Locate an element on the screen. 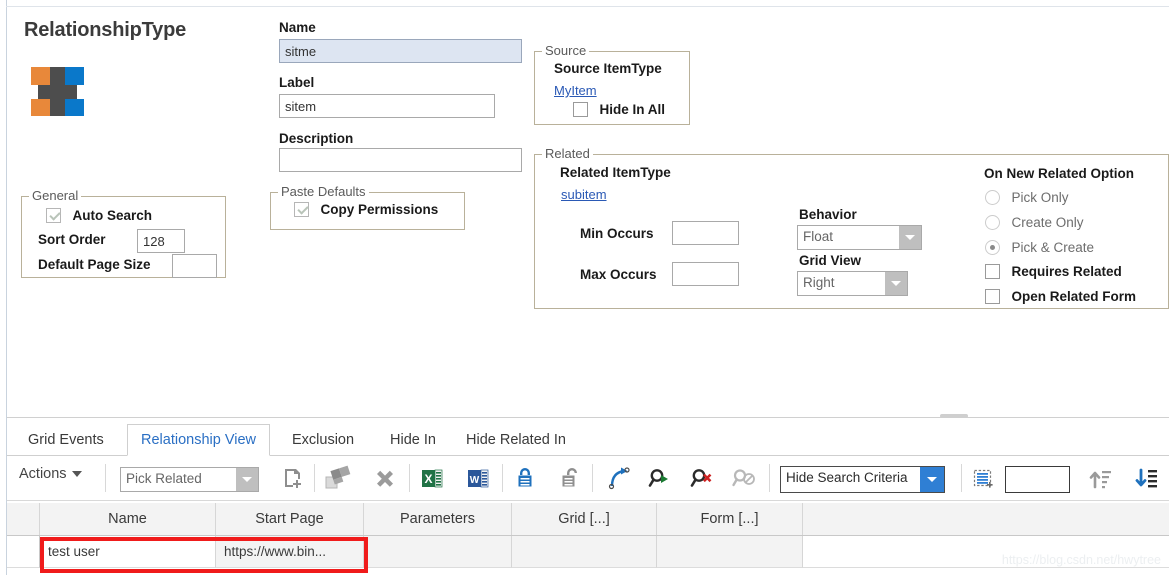 The width and height of the screenshot is (1169, 575). requires-related-label: Requires Related is located at coordinates (1066, 272).